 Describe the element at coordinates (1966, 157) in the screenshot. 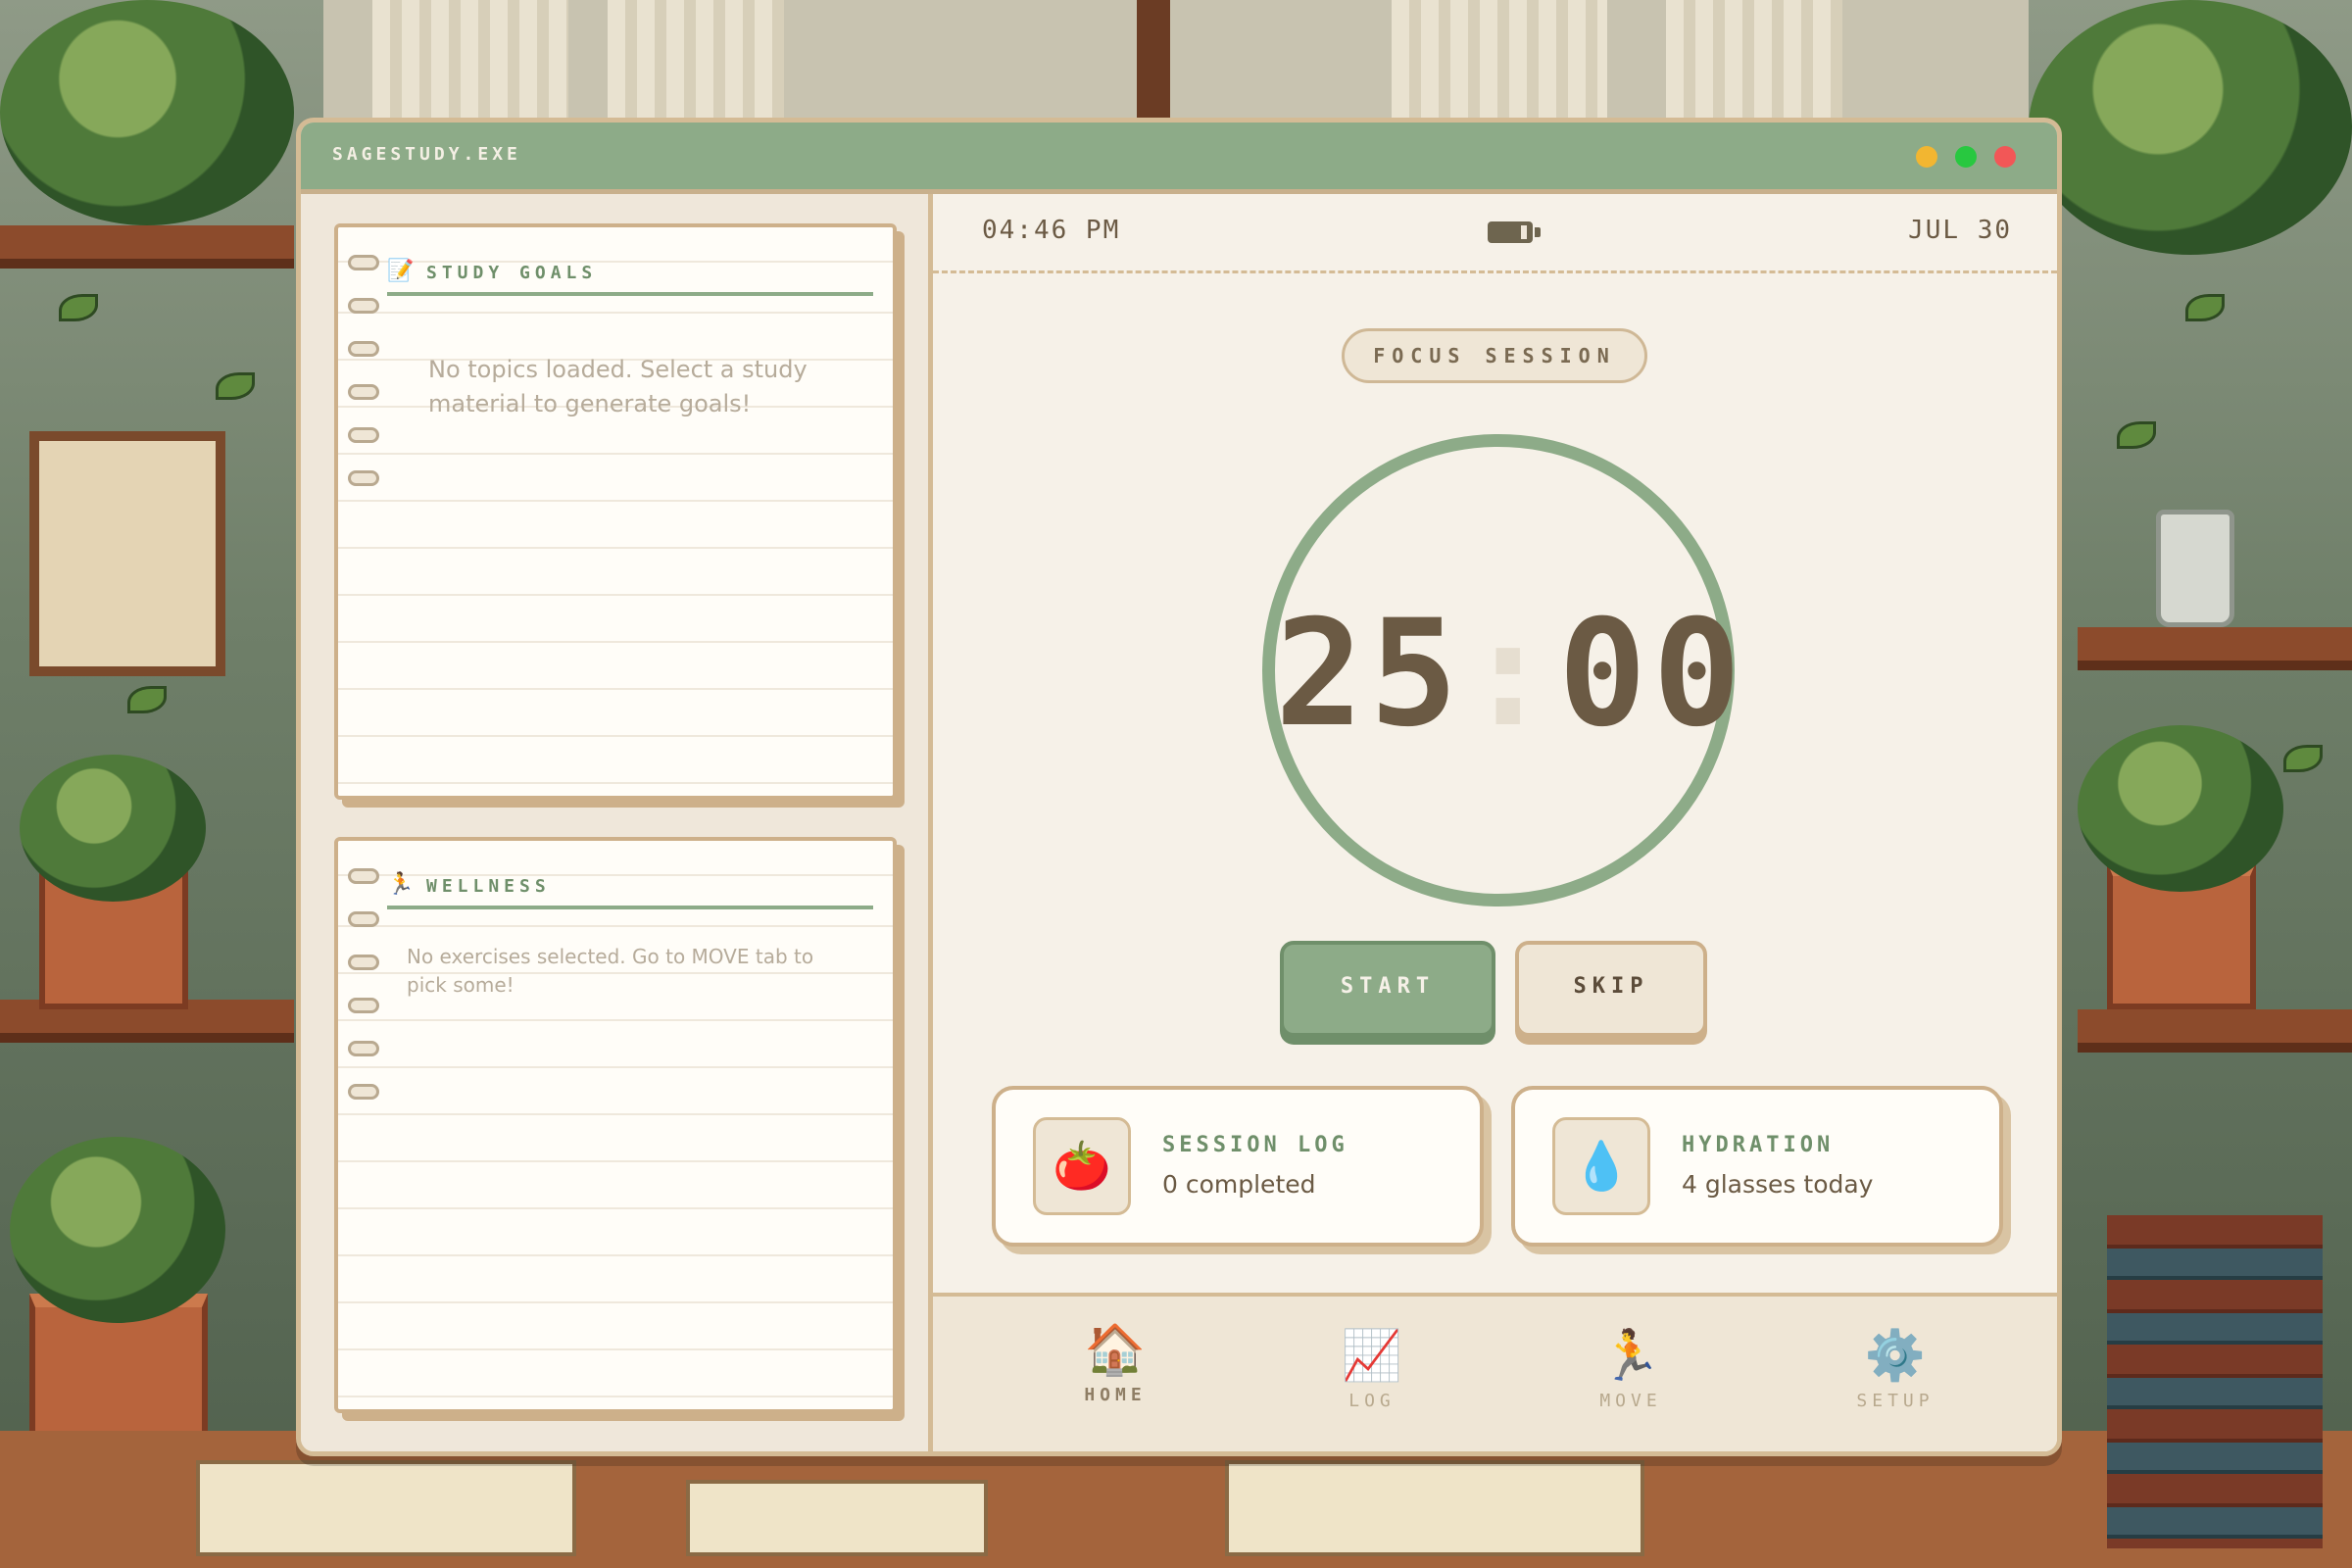

I see `maximize-button` at that location.